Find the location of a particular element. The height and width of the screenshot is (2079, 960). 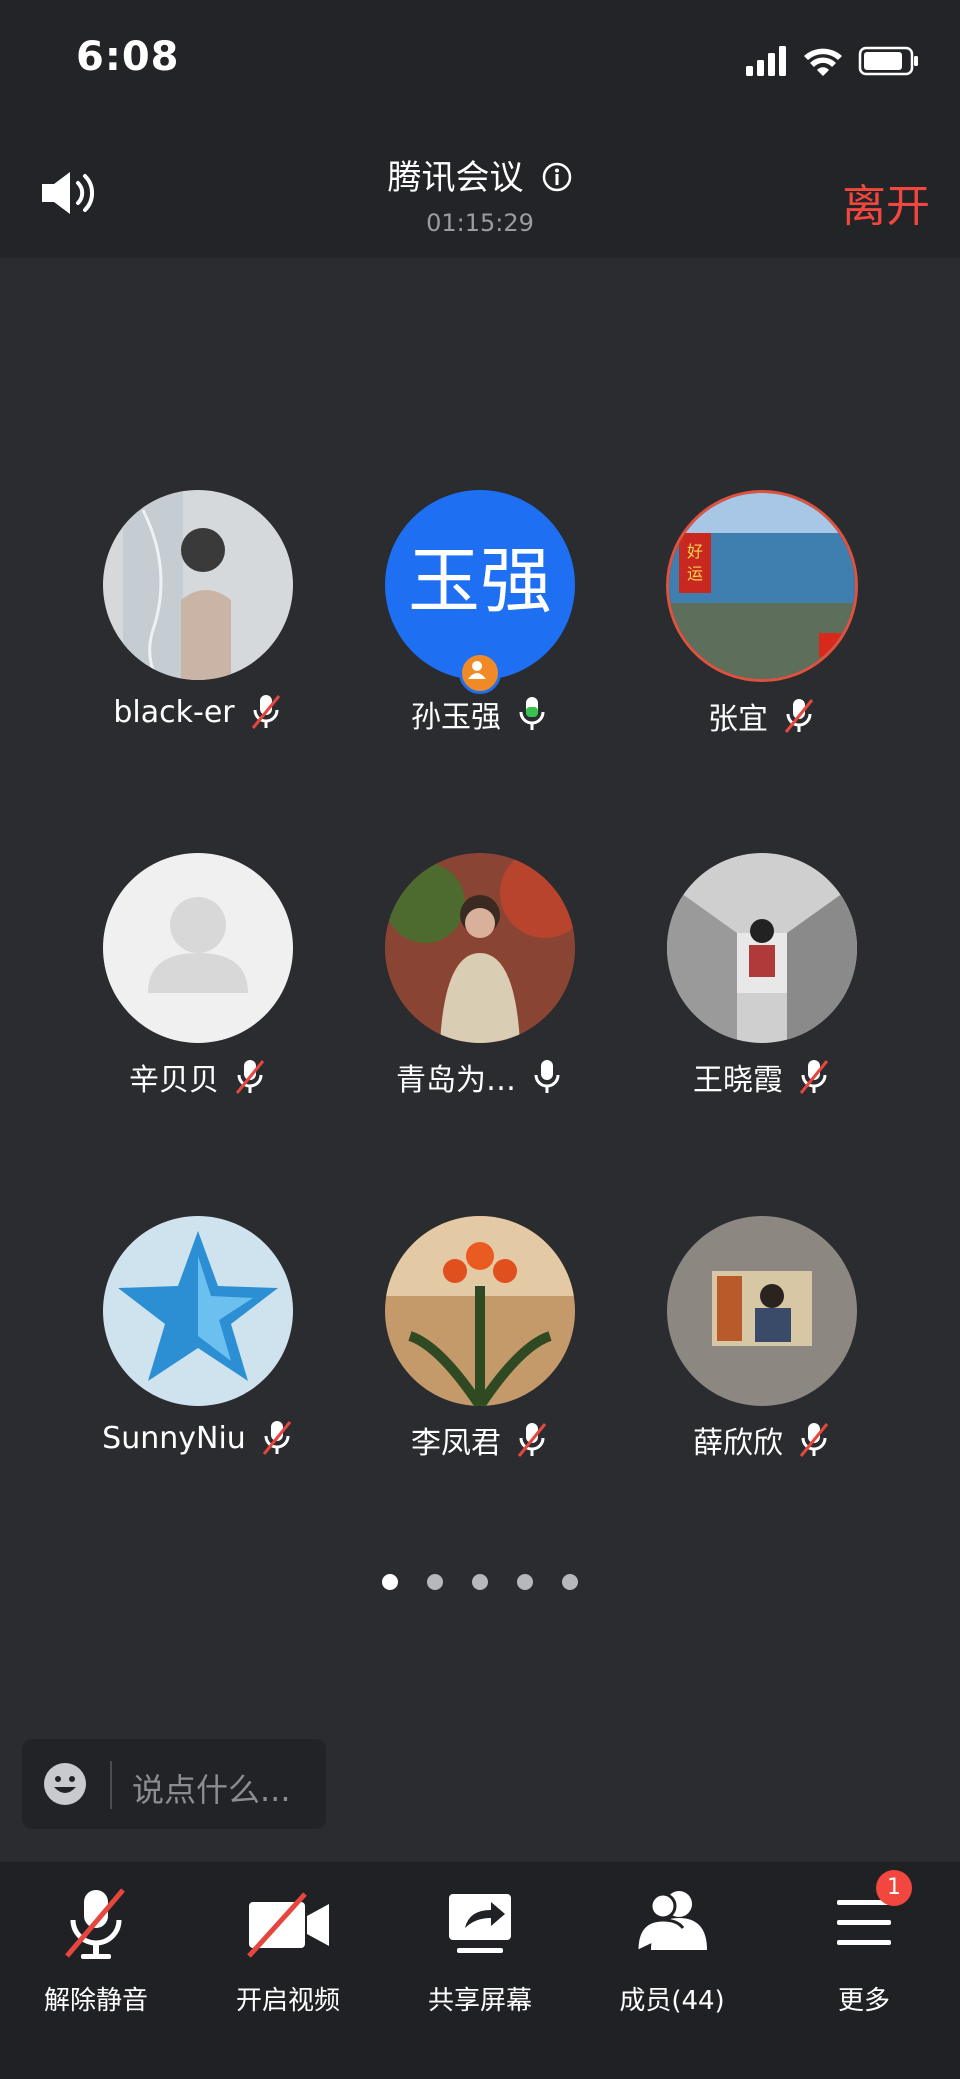

members-button: 成员(44) is located at coordinates (672, 1970).